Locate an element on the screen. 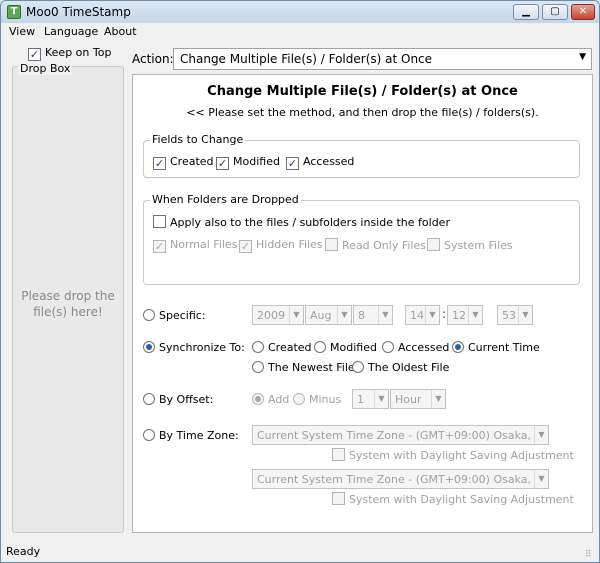 The height and width of the screenshot is (563, 600). offset-unit-select: Hour ▼ is located at coordinates (418, 399).